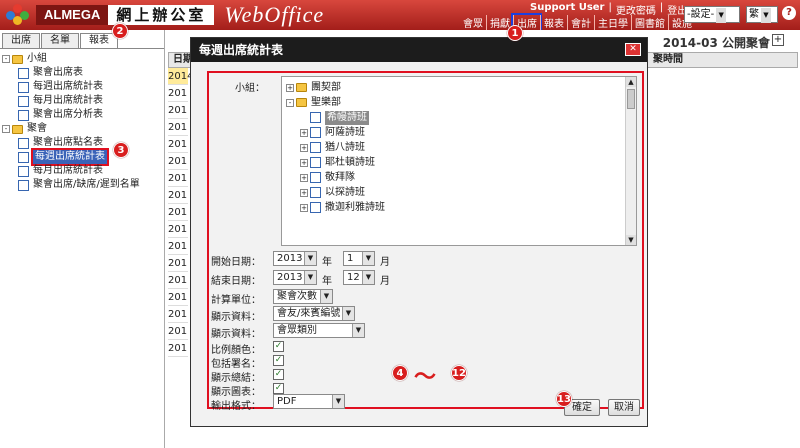 This screenshot has width=800, height=448. I want to click on display-field-select: 會友/來賓編號 ▼, so click(314, 313).